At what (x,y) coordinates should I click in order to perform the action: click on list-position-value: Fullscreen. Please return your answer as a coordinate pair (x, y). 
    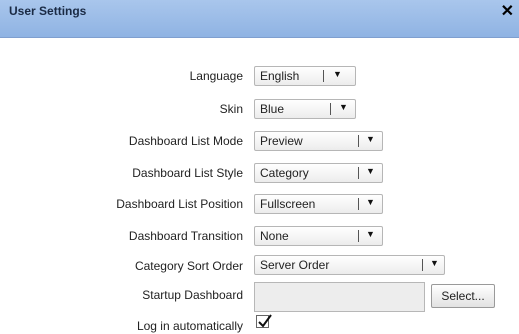
    Looking at the image, I should click on (288, 204).